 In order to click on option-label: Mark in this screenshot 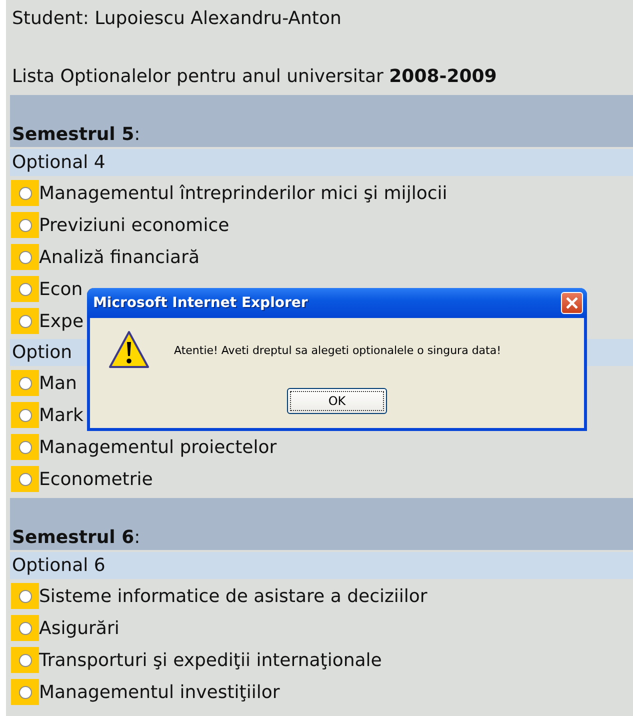, I will do `click(61, 415)`.